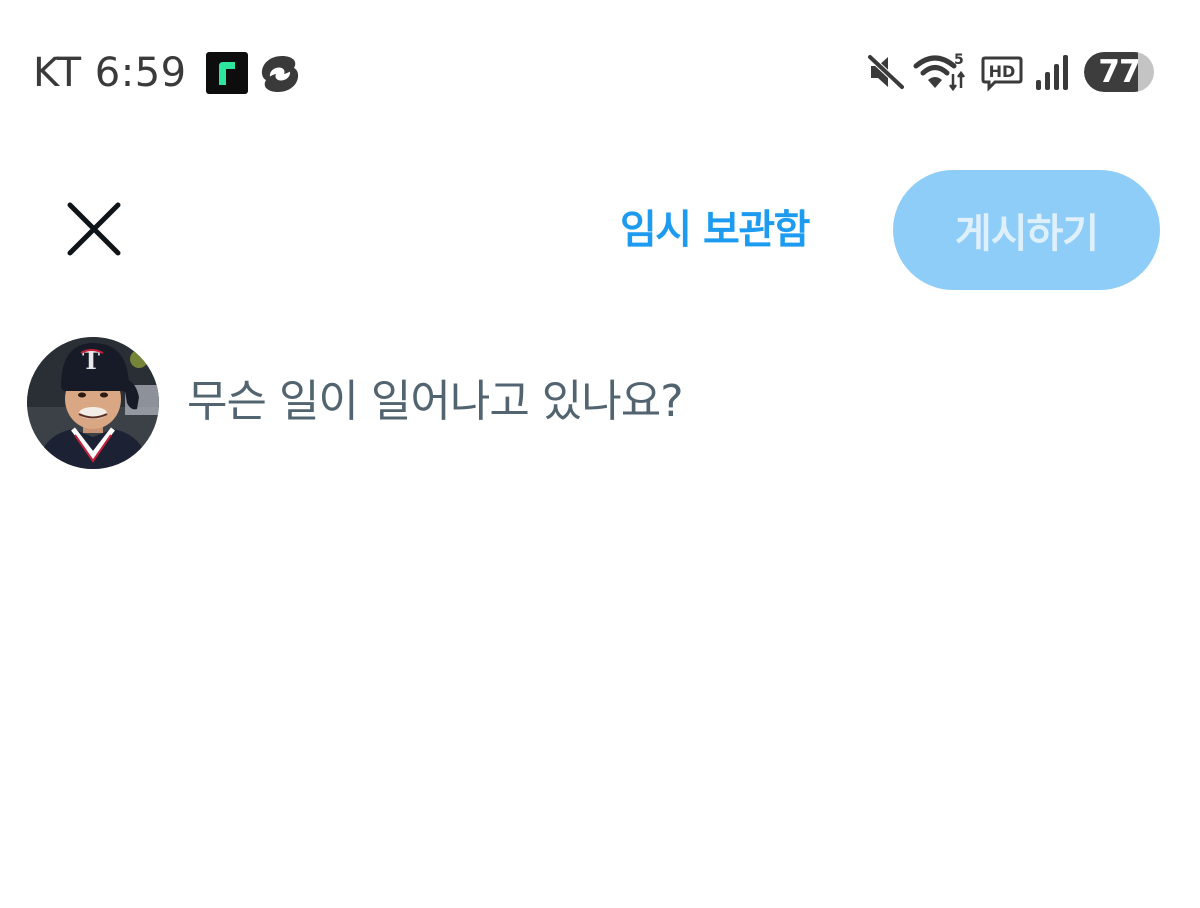 This screenshot has height=908, width=1200. Describe the element at coordinates (886, 72) in the screenshot. I see `mute-icon` at that location.